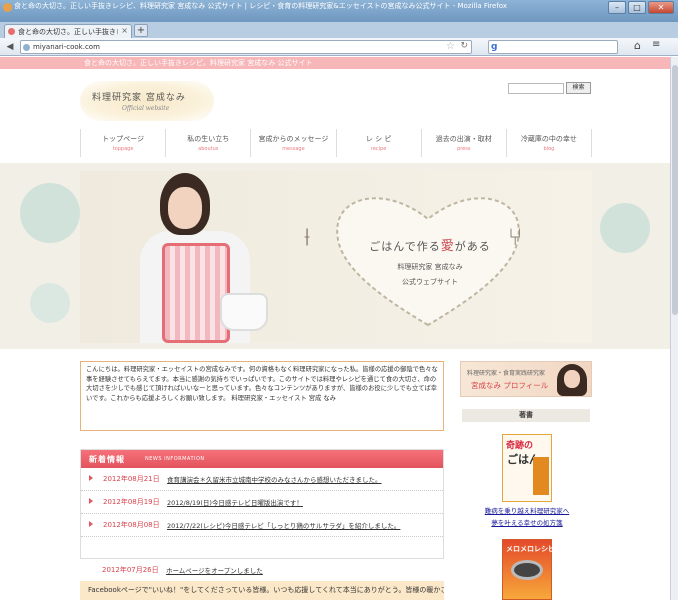  I want to click on news-title: 新着情報, so click(107, 459).